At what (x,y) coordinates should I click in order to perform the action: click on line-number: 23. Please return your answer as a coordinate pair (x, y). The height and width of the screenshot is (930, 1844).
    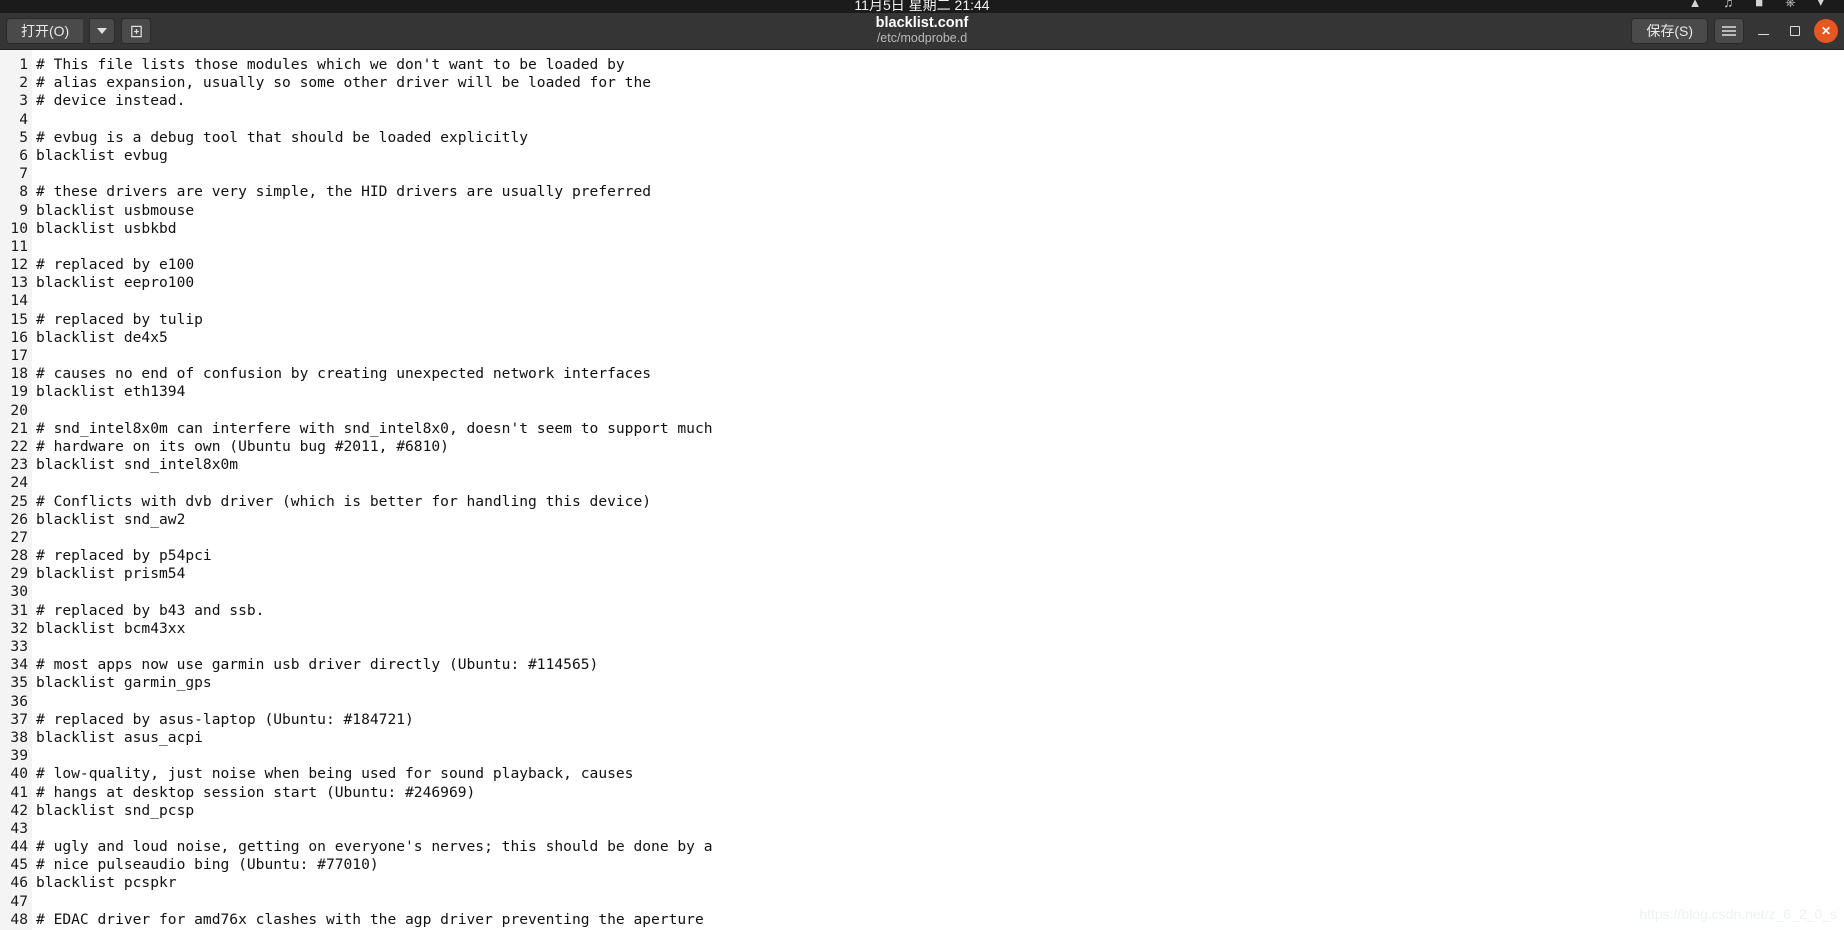
    Looking at the image, I should click on (19, 465).